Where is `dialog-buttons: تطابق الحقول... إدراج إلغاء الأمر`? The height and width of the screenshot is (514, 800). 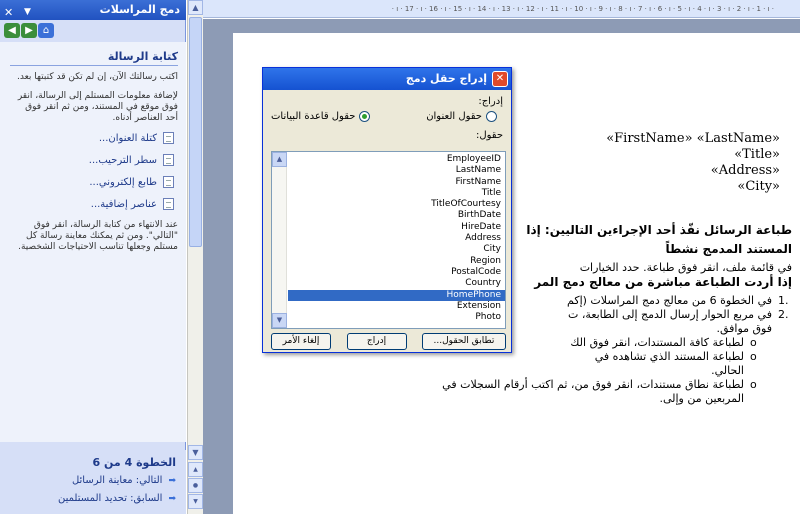
dialog-buttons: تطابق الحقول... إدراج إلغاء الأمر is located at coordinates (388, 341).